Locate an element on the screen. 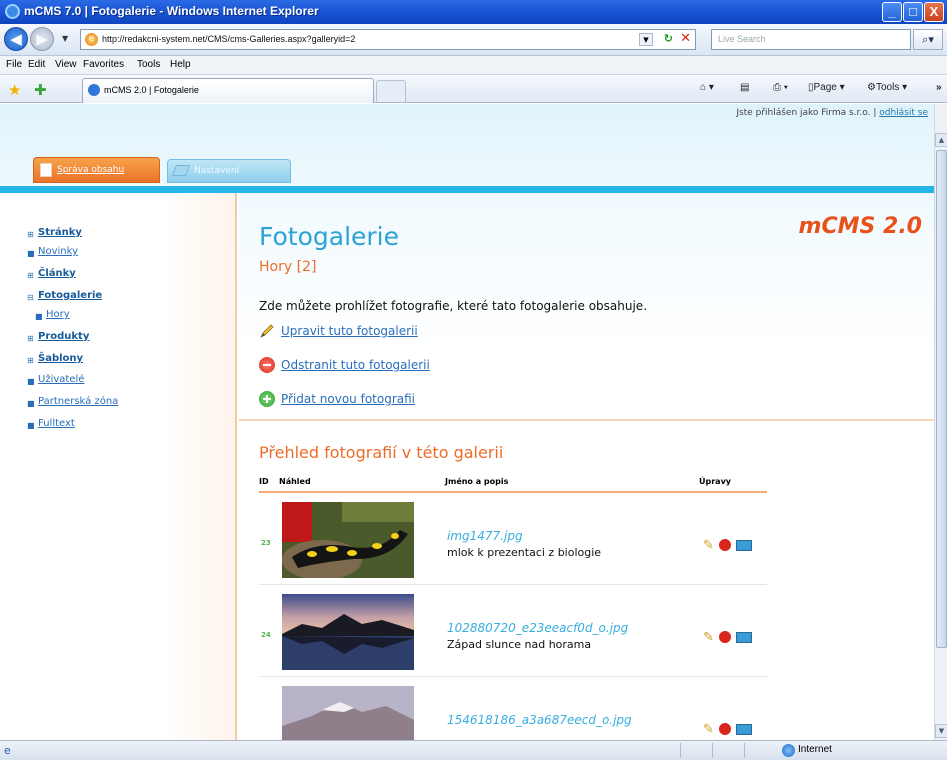 This screenshot has width=947, height=760. scroll-up-icon: ▲ is located at coordinates (941, 140).